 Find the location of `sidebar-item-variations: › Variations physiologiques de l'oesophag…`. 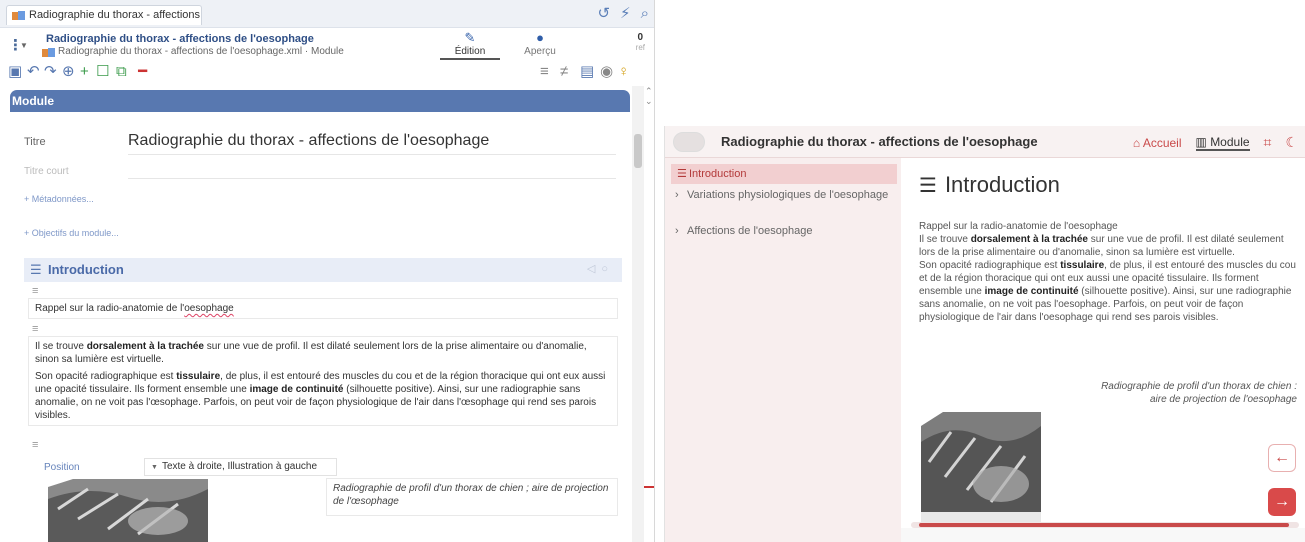

sidebar-item-variations: › Variations physiologiques de l'oesophag… is located at coordinates (785, 195).